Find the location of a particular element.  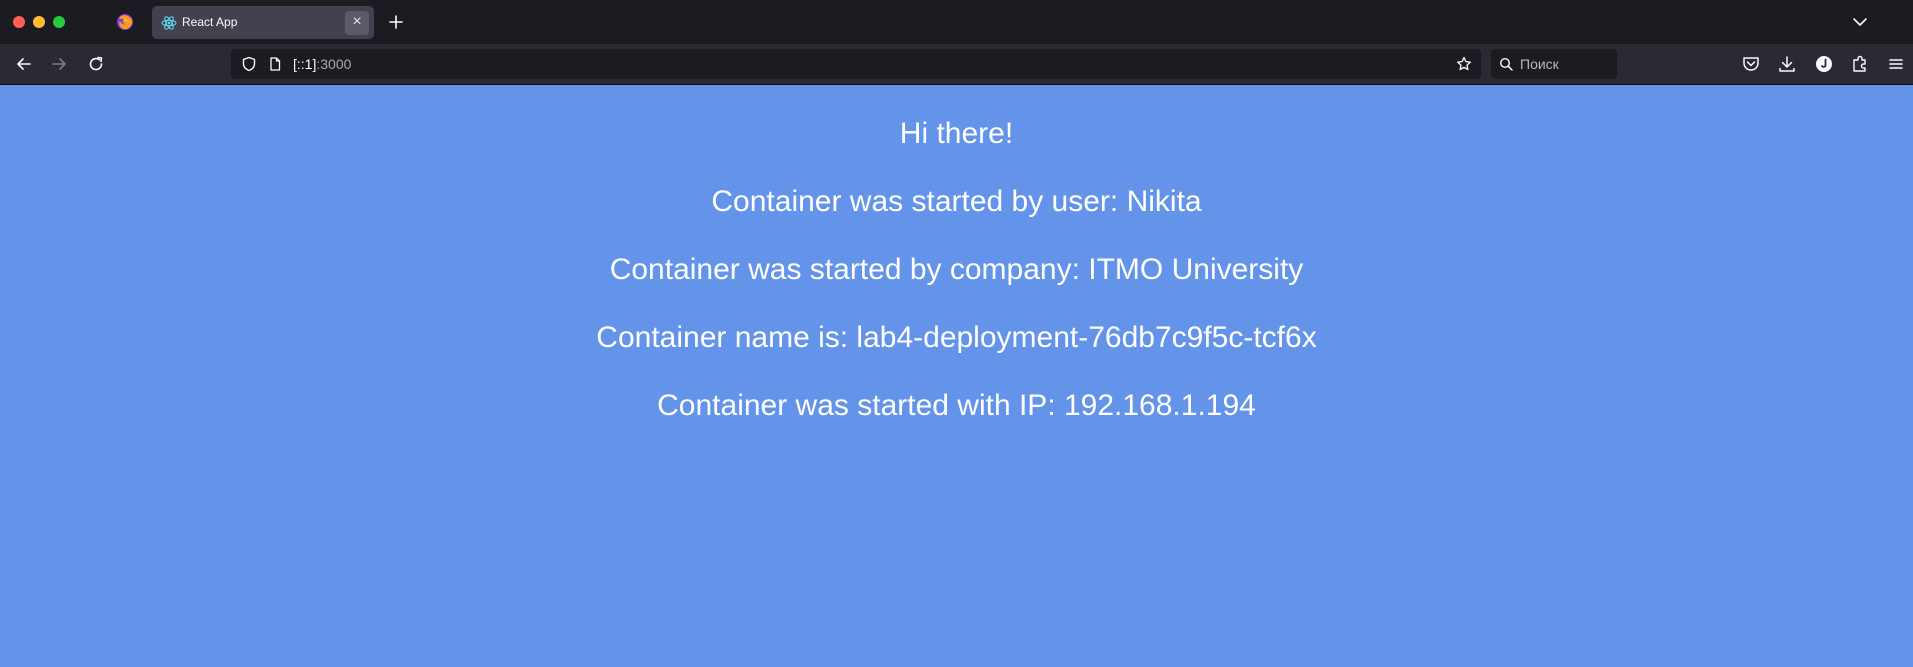

window-minimize-button is located at coordinates (39, 22).